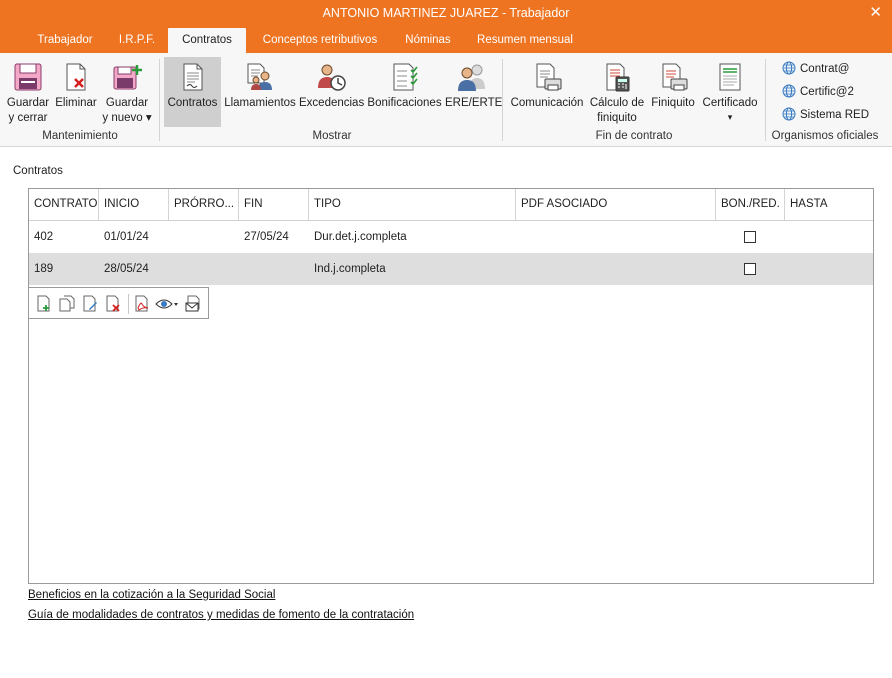 The height and width of the screenshot is (678, 892). Describe the element at coordinates (474, 92) in the screenshot. I see `ere-erte-button: ERE/ERTE` at that location.